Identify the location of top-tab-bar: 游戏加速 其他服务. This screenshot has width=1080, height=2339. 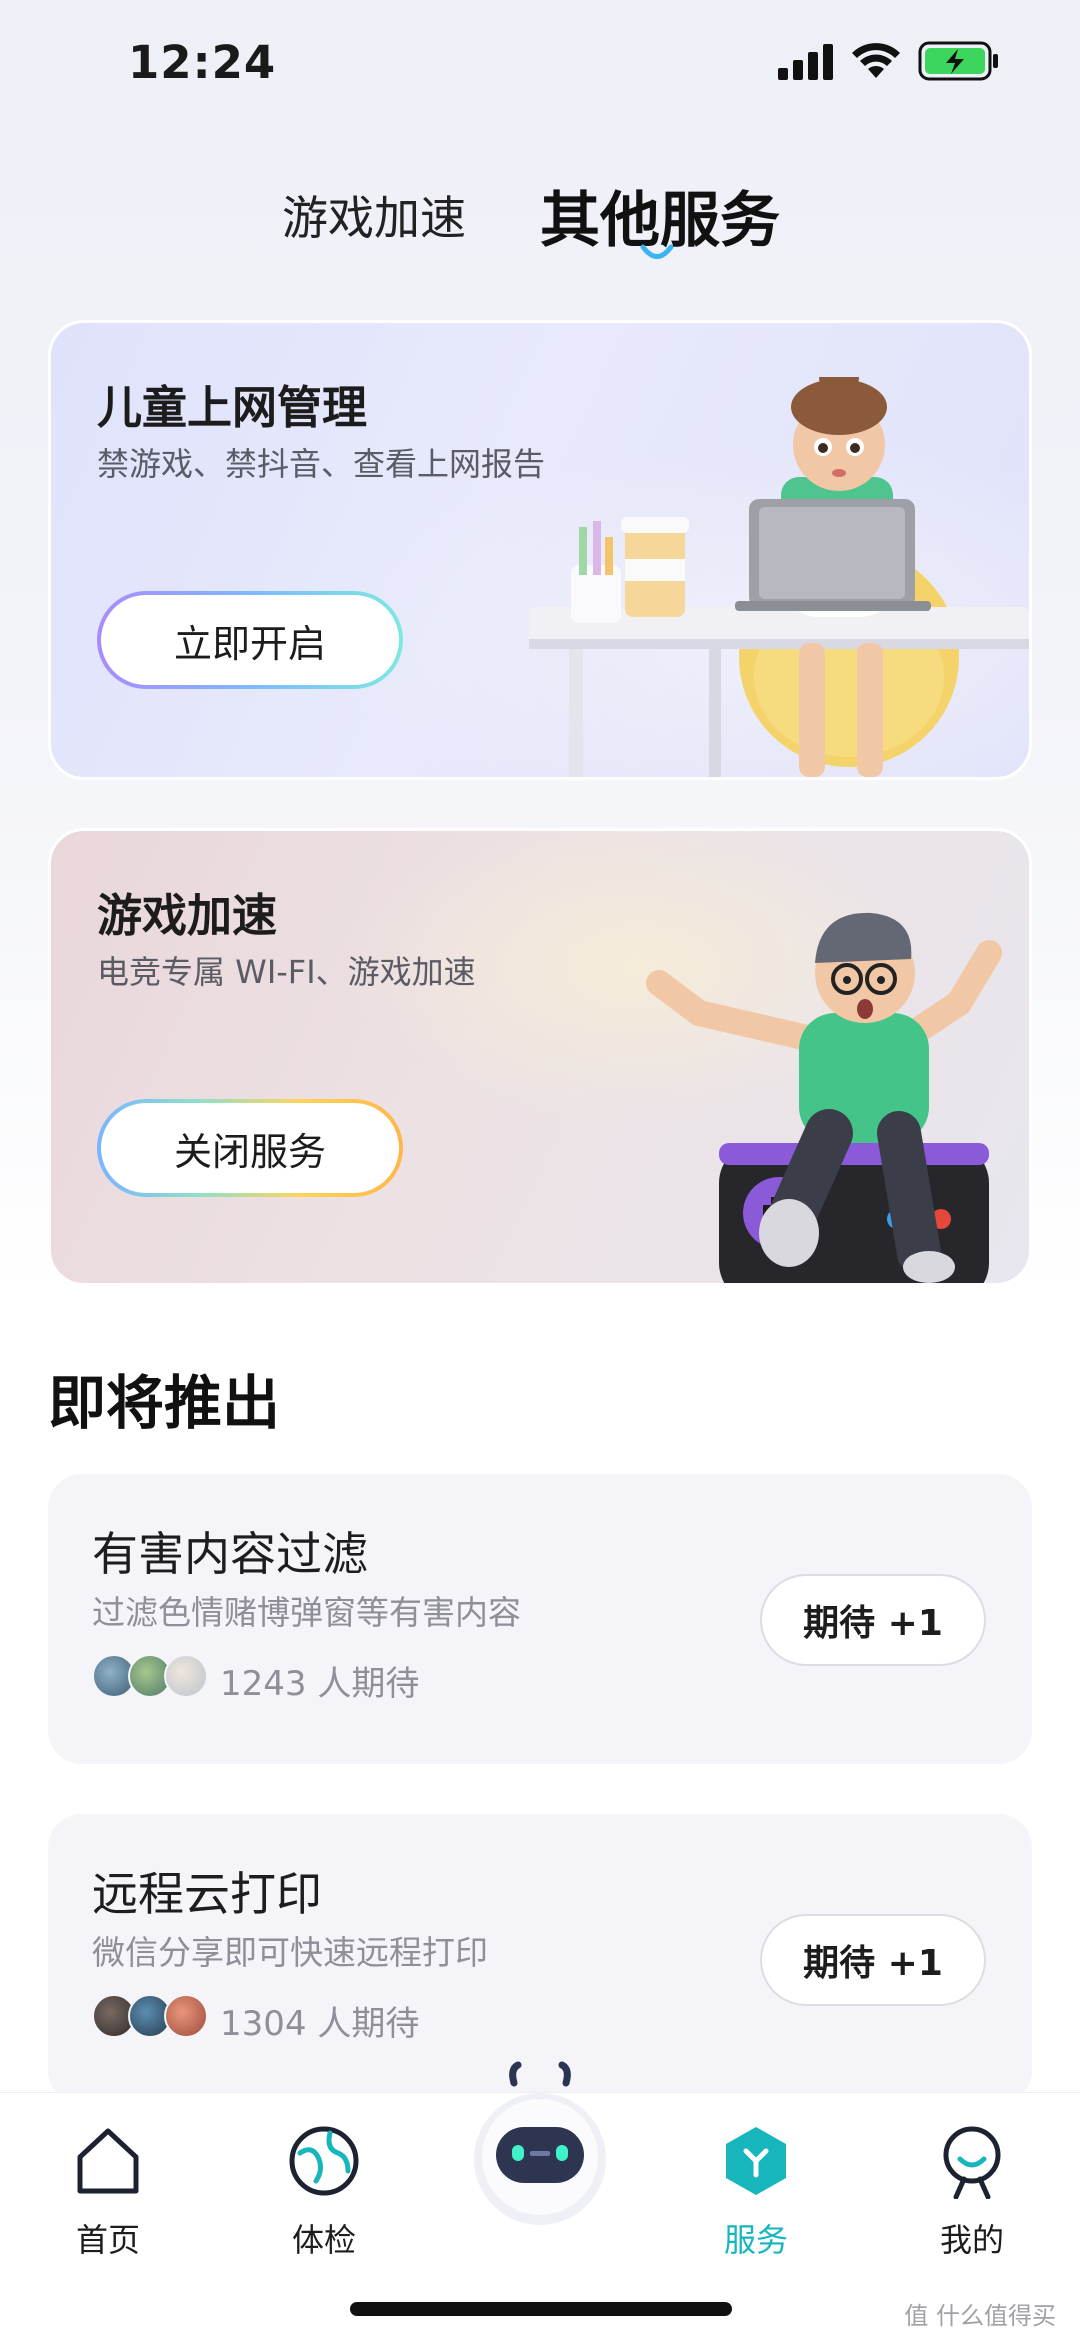
(540, 215).